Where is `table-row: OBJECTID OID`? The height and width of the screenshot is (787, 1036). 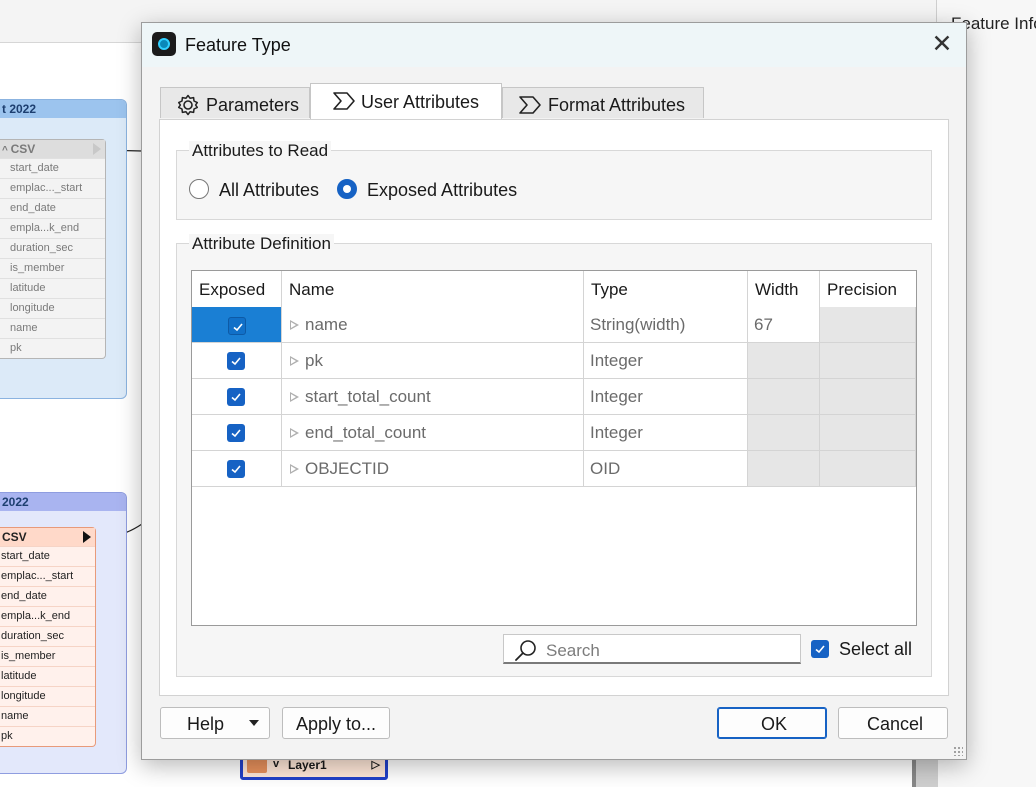 table-row: OBJECTID OID is located at coordinates (554, 469).